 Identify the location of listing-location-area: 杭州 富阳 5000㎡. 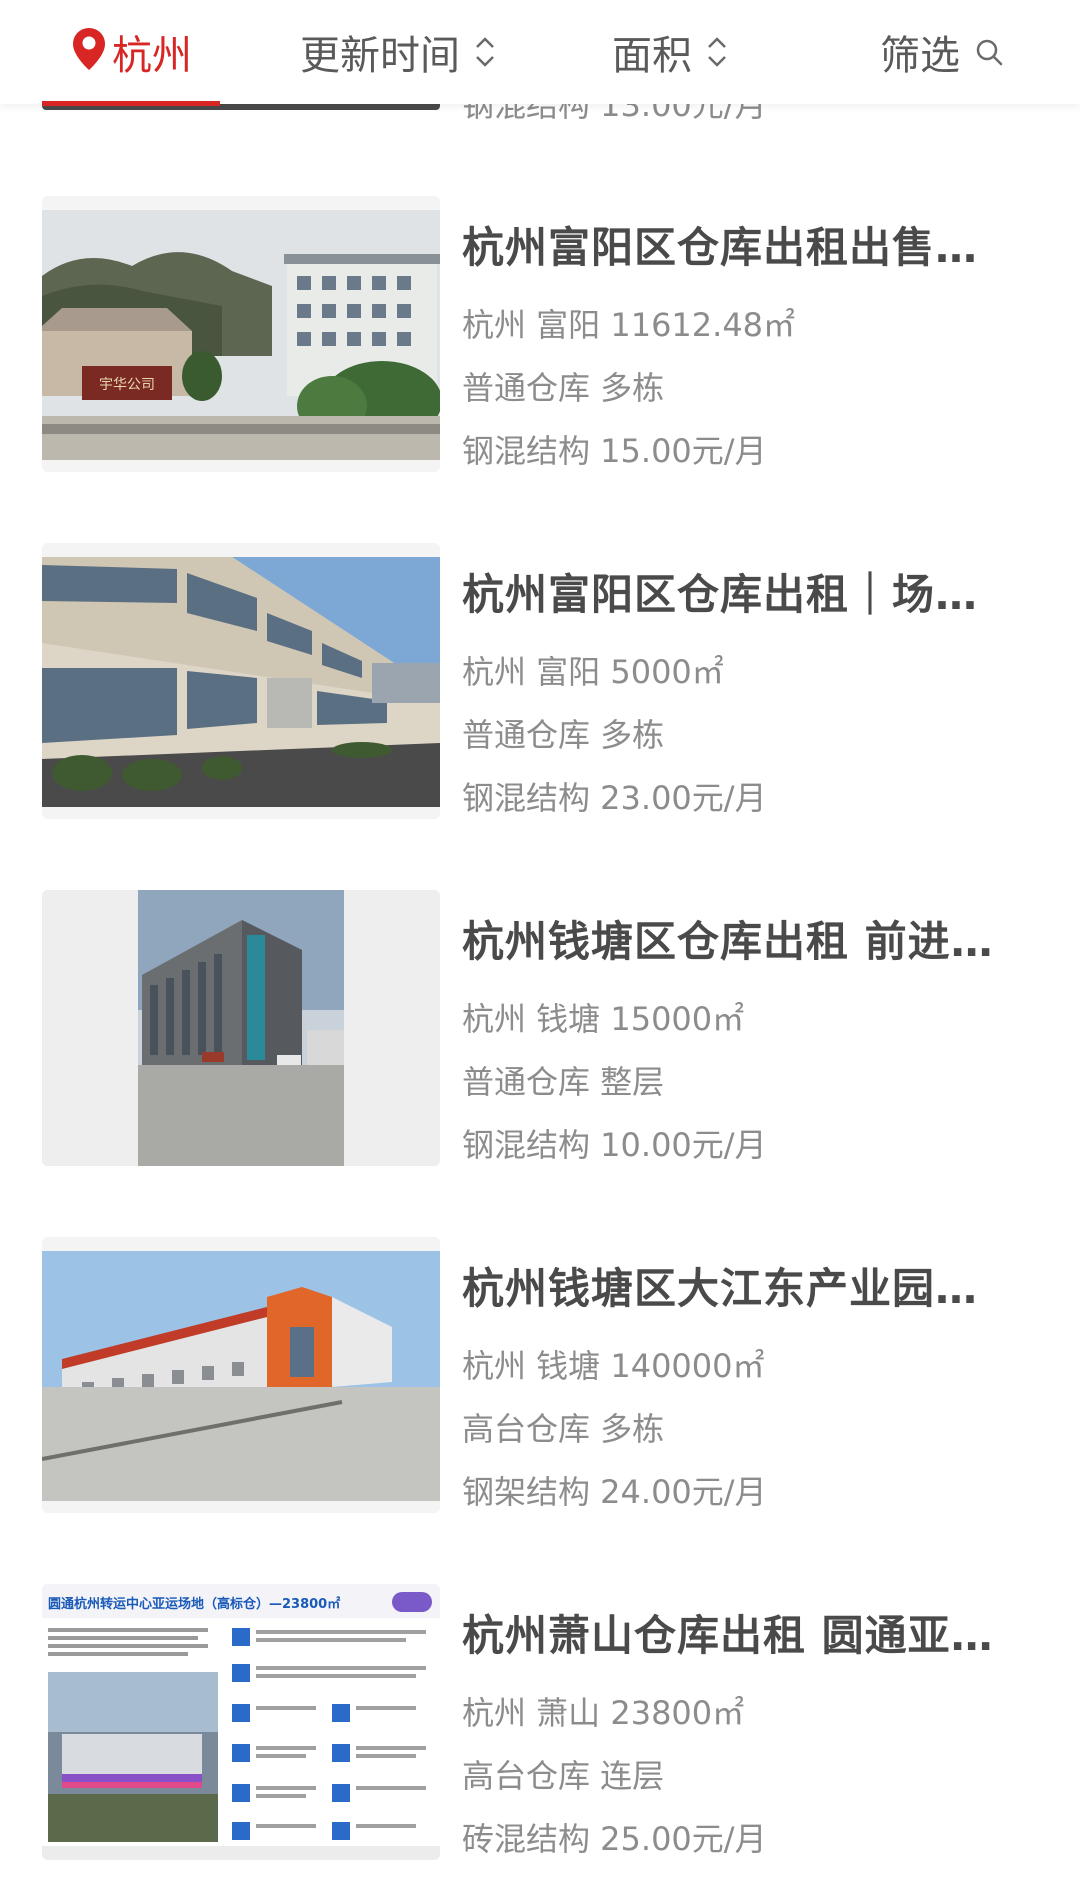
(593, 672).